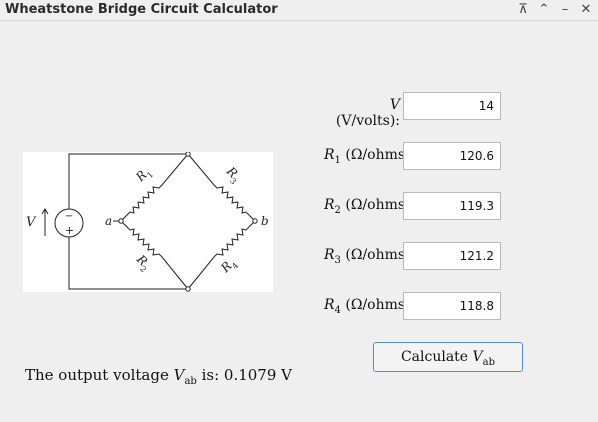  I want to click on node-b-label: b, so click(265, 221).